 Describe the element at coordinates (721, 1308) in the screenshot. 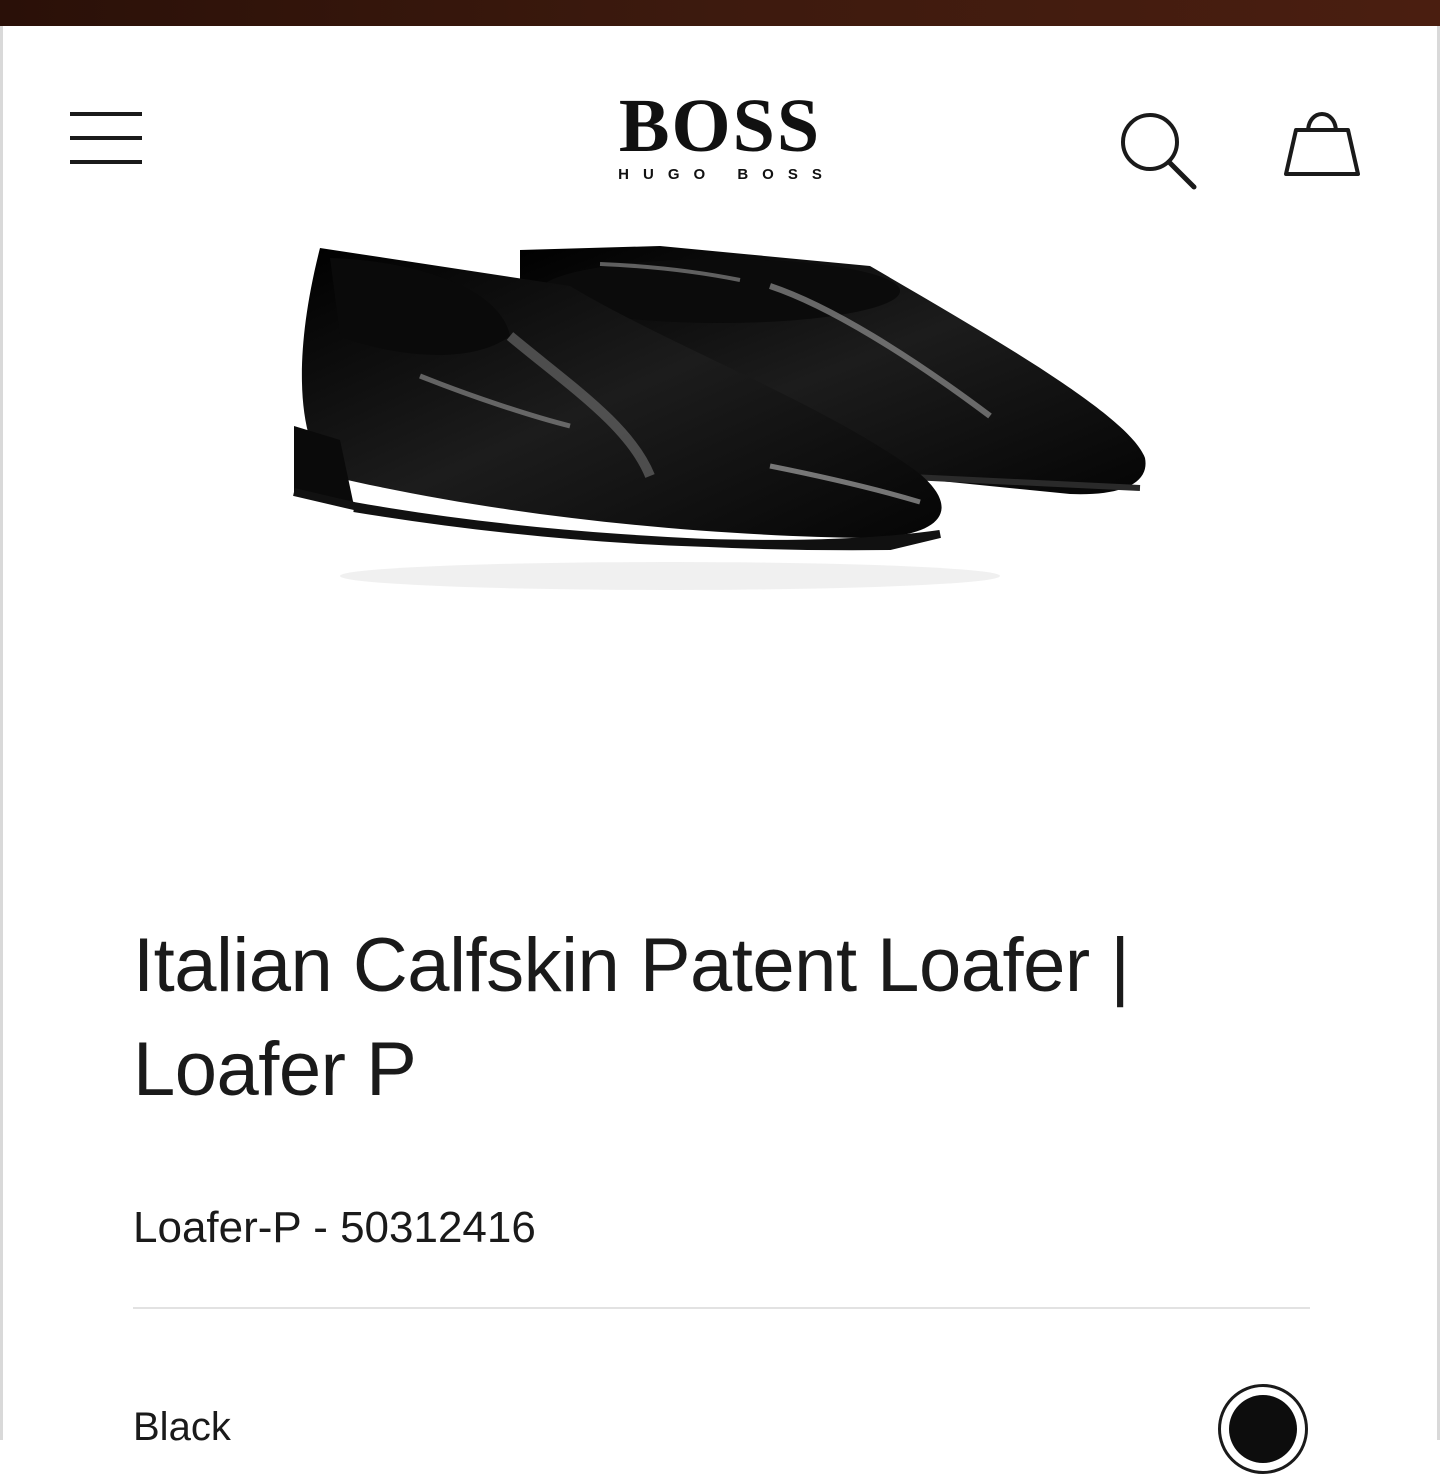

I see `divider` at that location.